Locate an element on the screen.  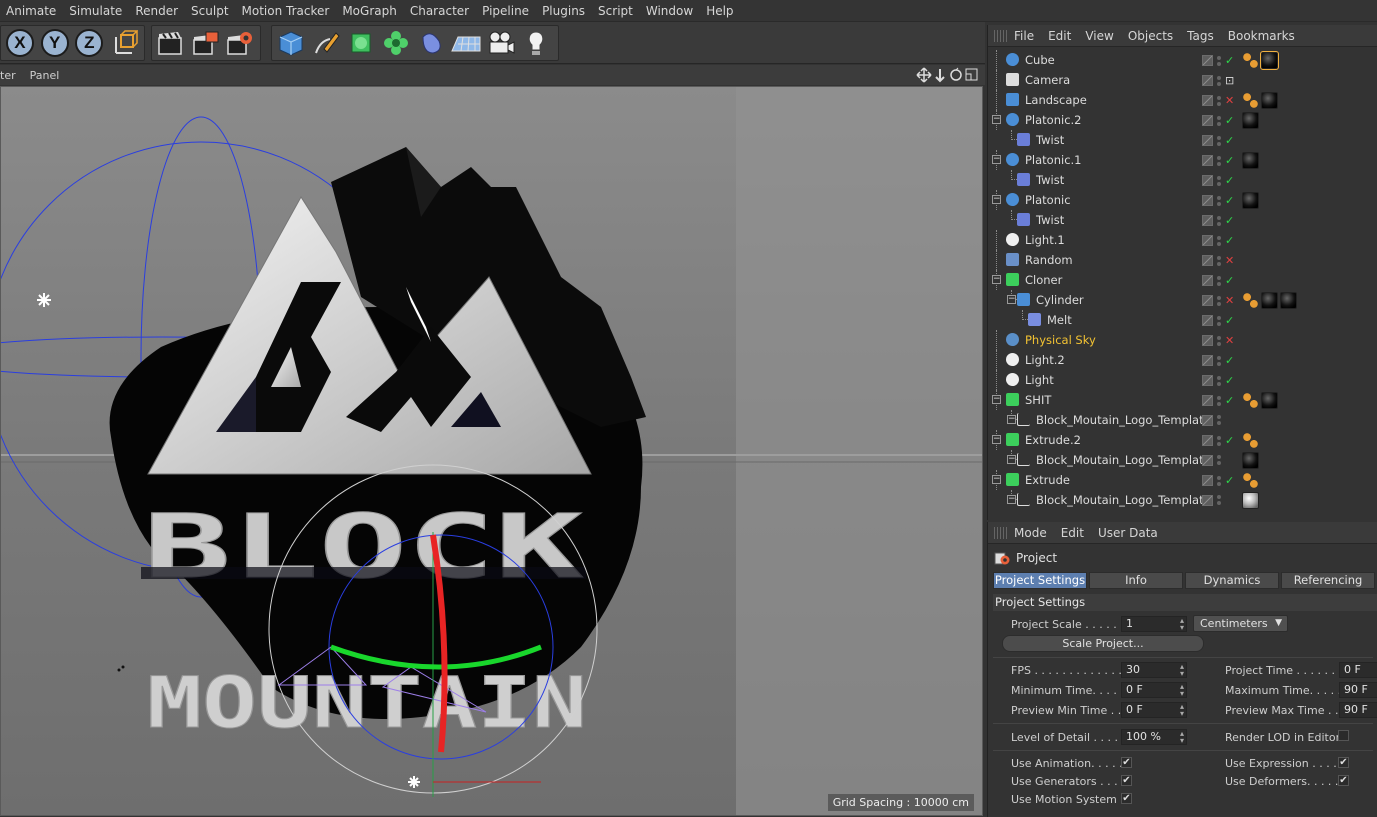
object-row: − Block_Moutain_Logo_Template is located at coordinates (1182, 420).